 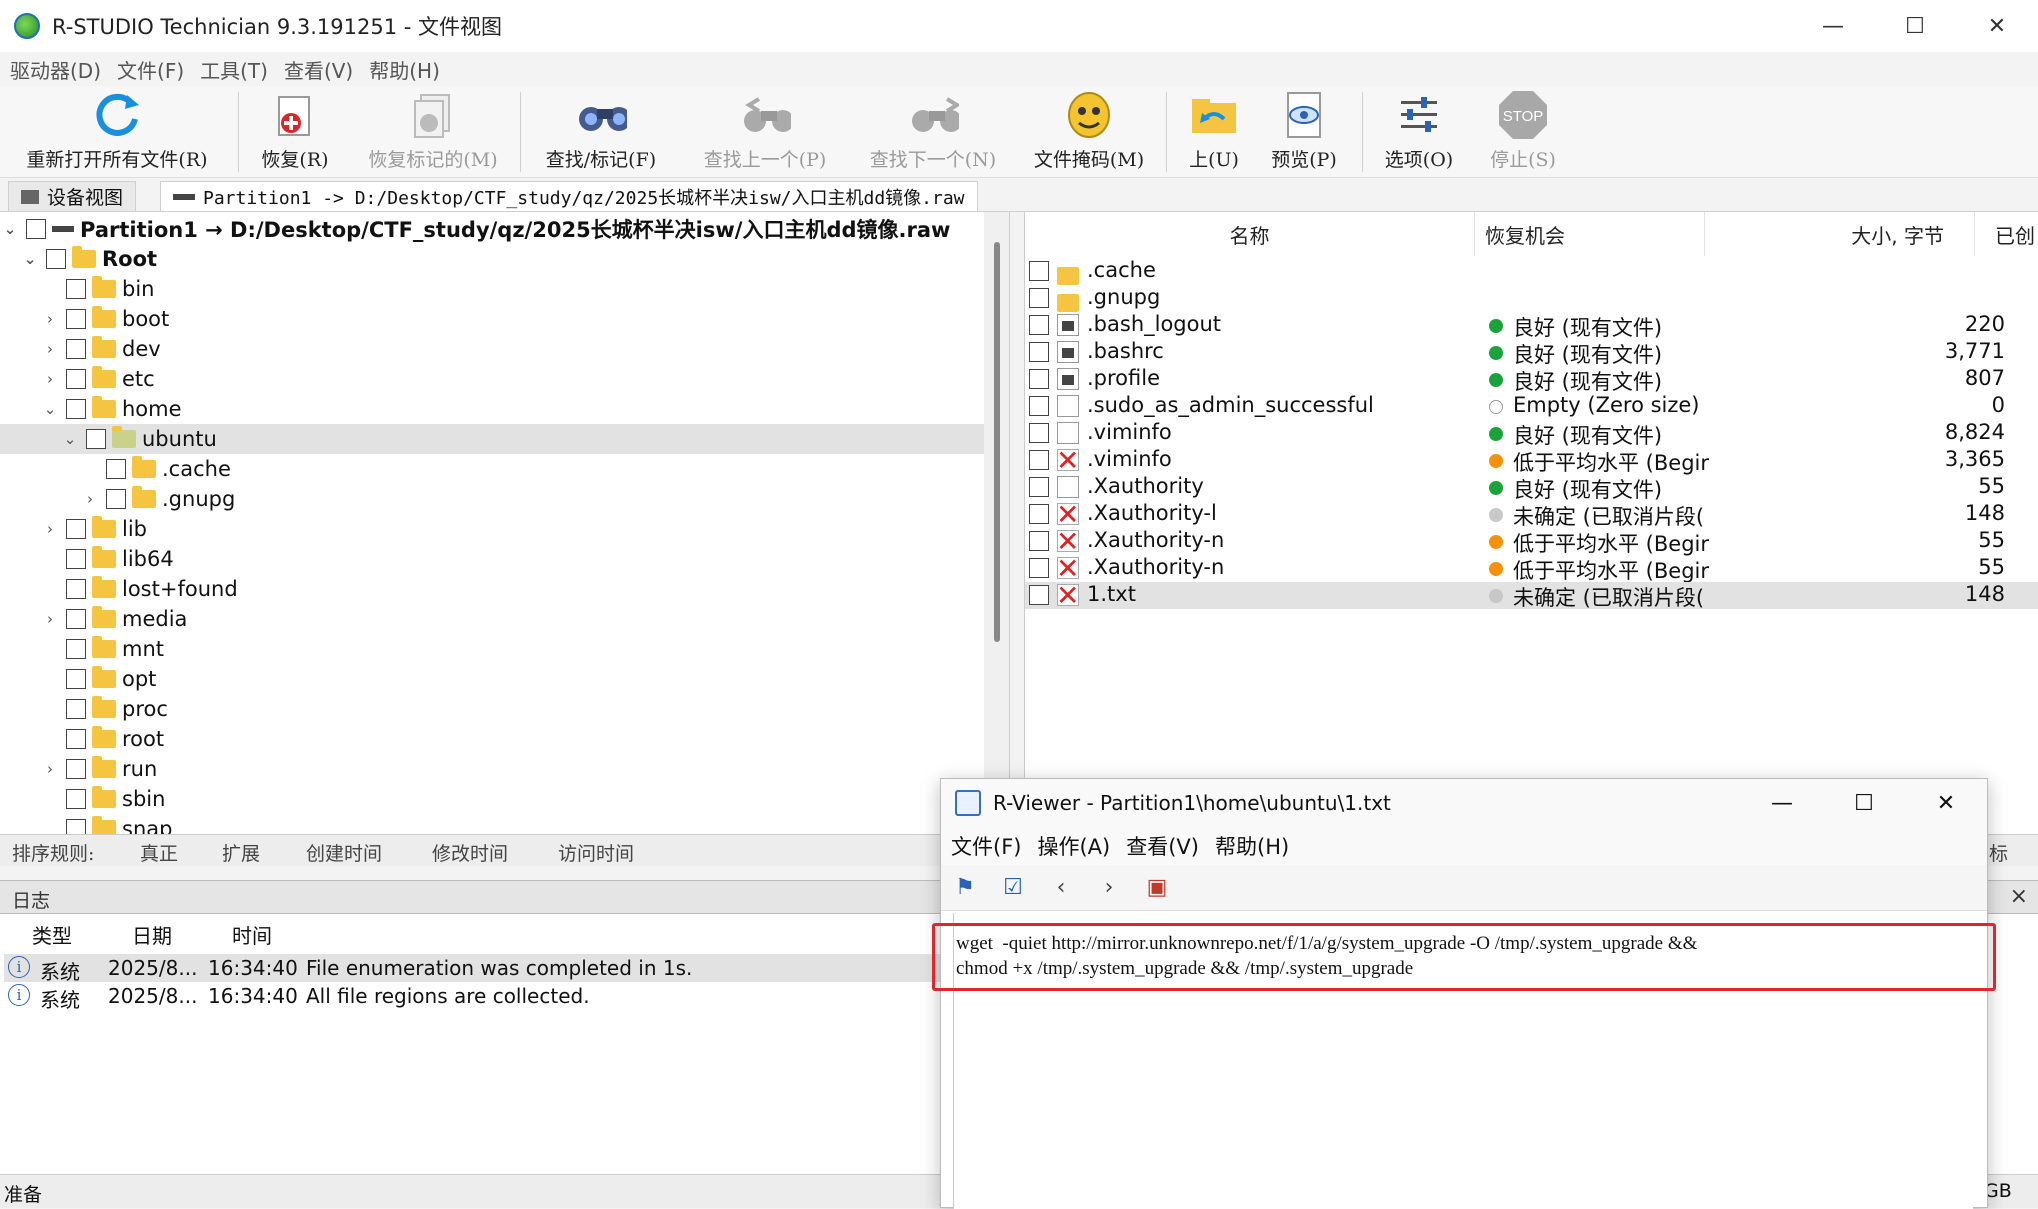 What do you see at coordinates (933, 132) in the screenshot?
I see `find-next-button: 查找下一个(N)` at bounding box center [933, 132].